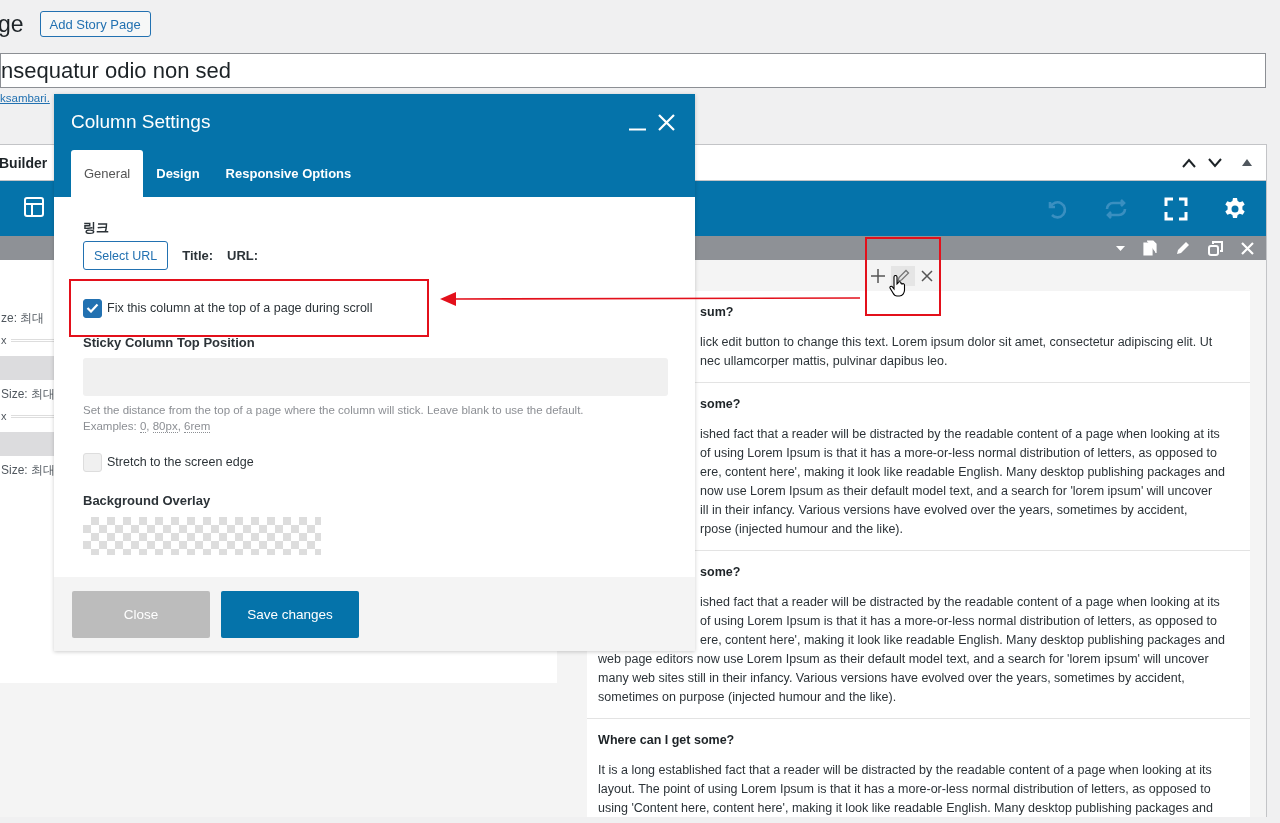 This screenshot has width=1280, height=823. I want to click on example-value: 6rem, so click(197, 426).